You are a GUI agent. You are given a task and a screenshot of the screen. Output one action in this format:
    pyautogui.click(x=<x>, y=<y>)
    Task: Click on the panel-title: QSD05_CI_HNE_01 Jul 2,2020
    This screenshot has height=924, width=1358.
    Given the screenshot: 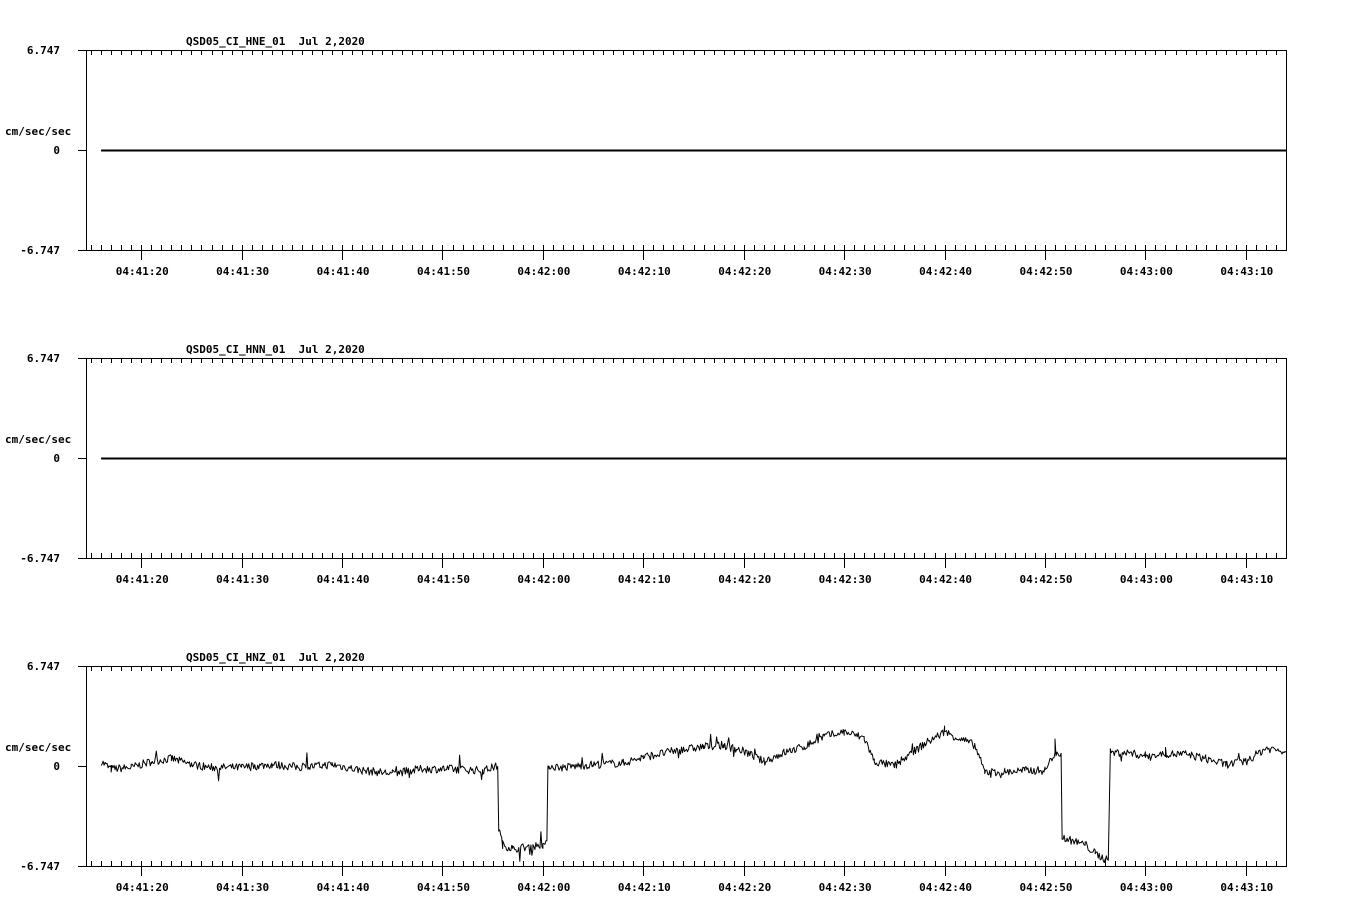 What is the action you would take?
    pyautogui.click(x=275, y=41)
    